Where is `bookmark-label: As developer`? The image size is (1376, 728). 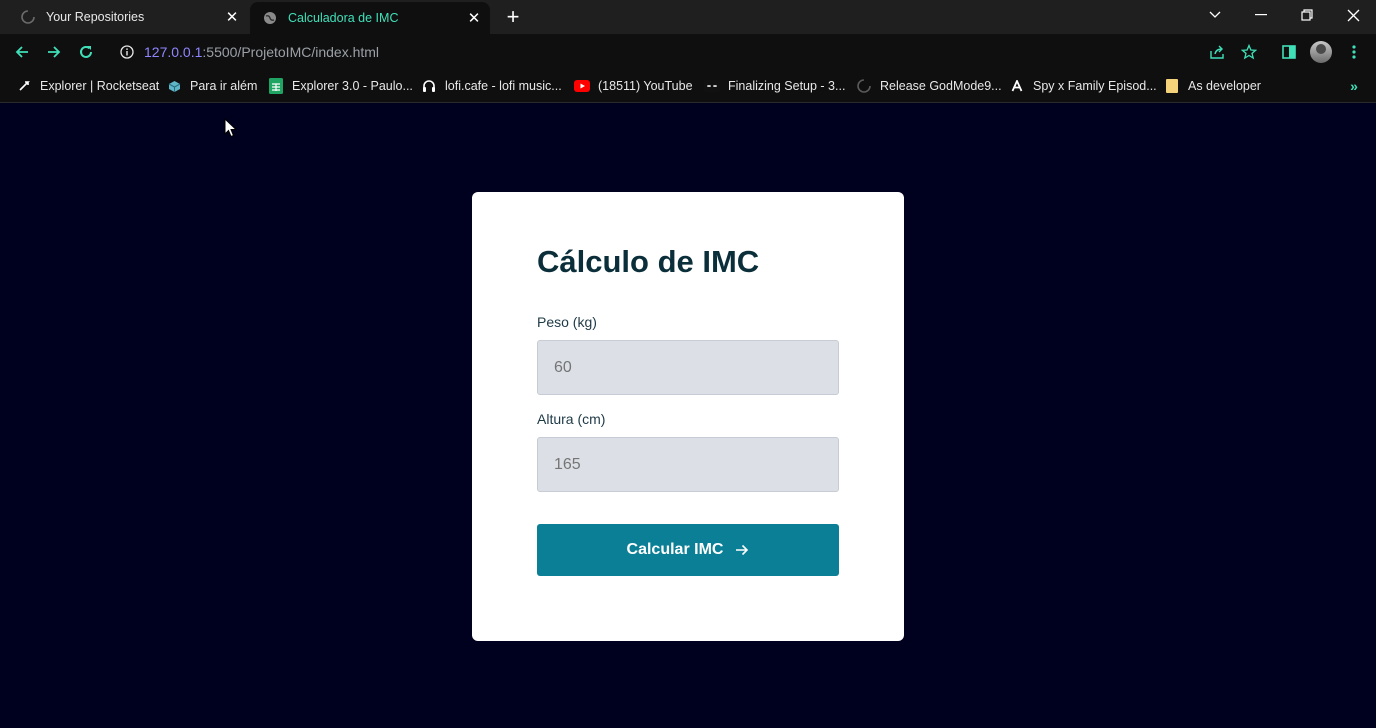
bookmark-label: As developer is located at coordinates (1224, 86).